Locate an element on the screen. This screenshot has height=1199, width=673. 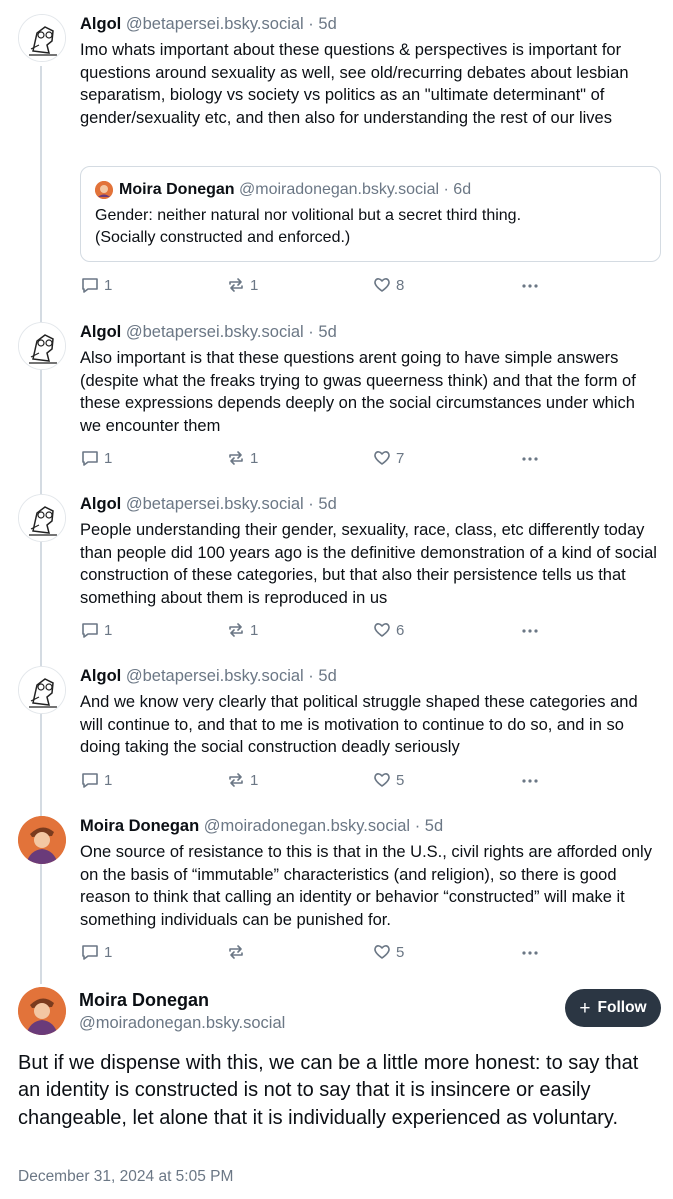
like-button: 6 is located at coordinates (388, 630).